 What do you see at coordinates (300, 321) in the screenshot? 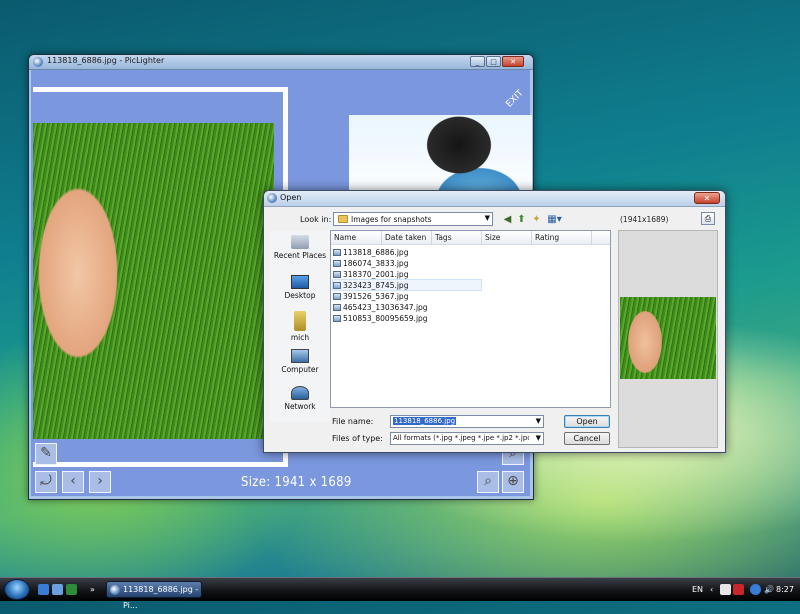
I see `user-folder-icon` at bounding box center [300, 321].